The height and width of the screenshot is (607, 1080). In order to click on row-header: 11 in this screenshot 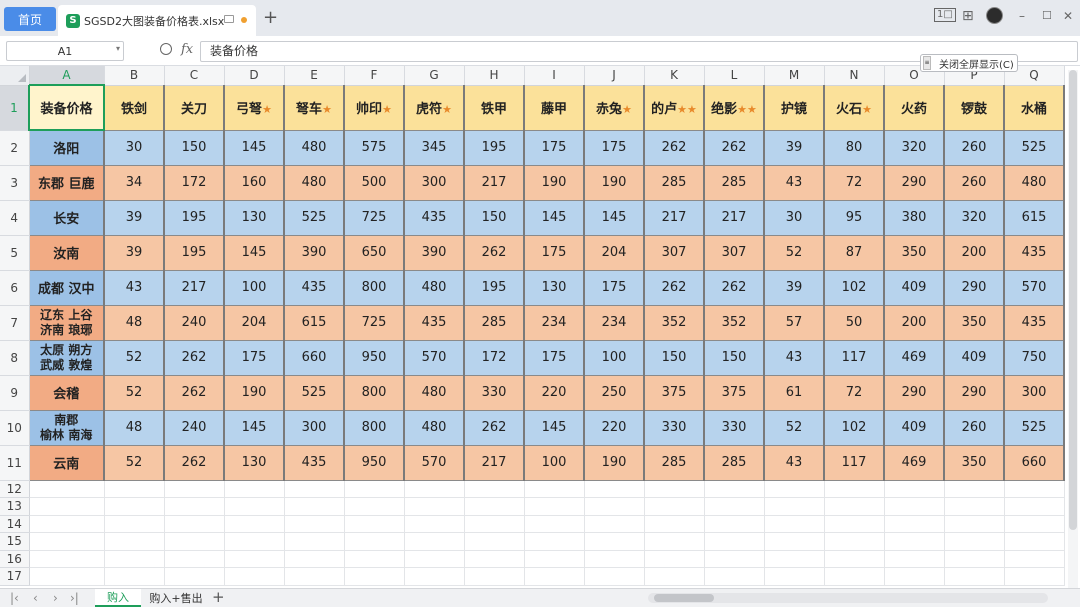, I will do `click(15, 463)`.